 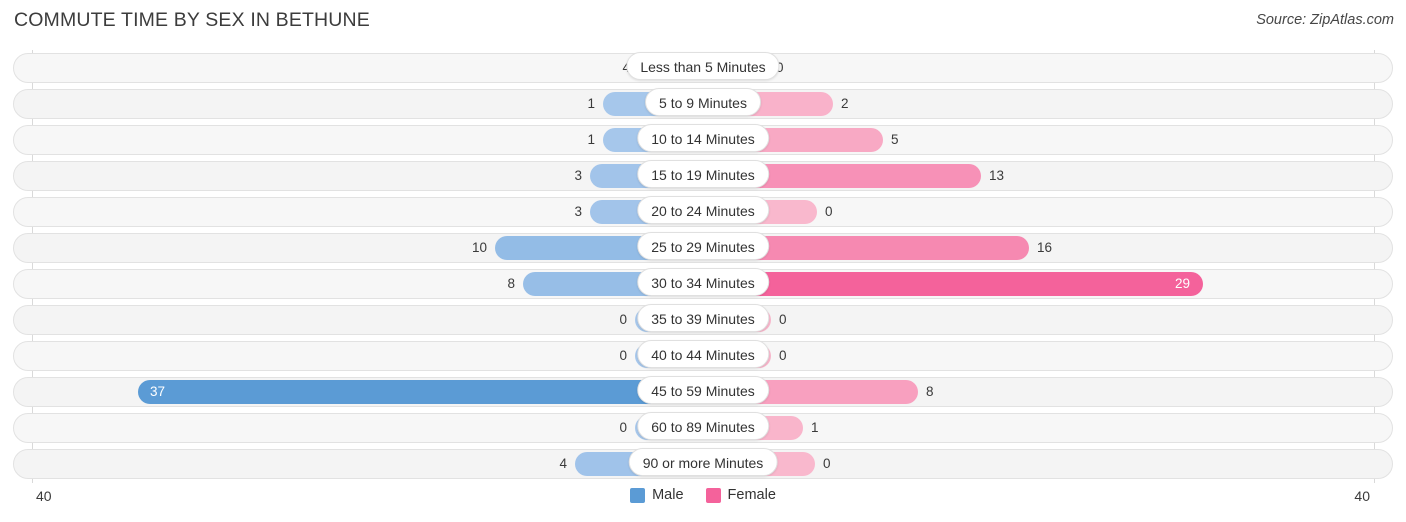 I want to click on female-value-label: 2, so click(x=845, y=103).